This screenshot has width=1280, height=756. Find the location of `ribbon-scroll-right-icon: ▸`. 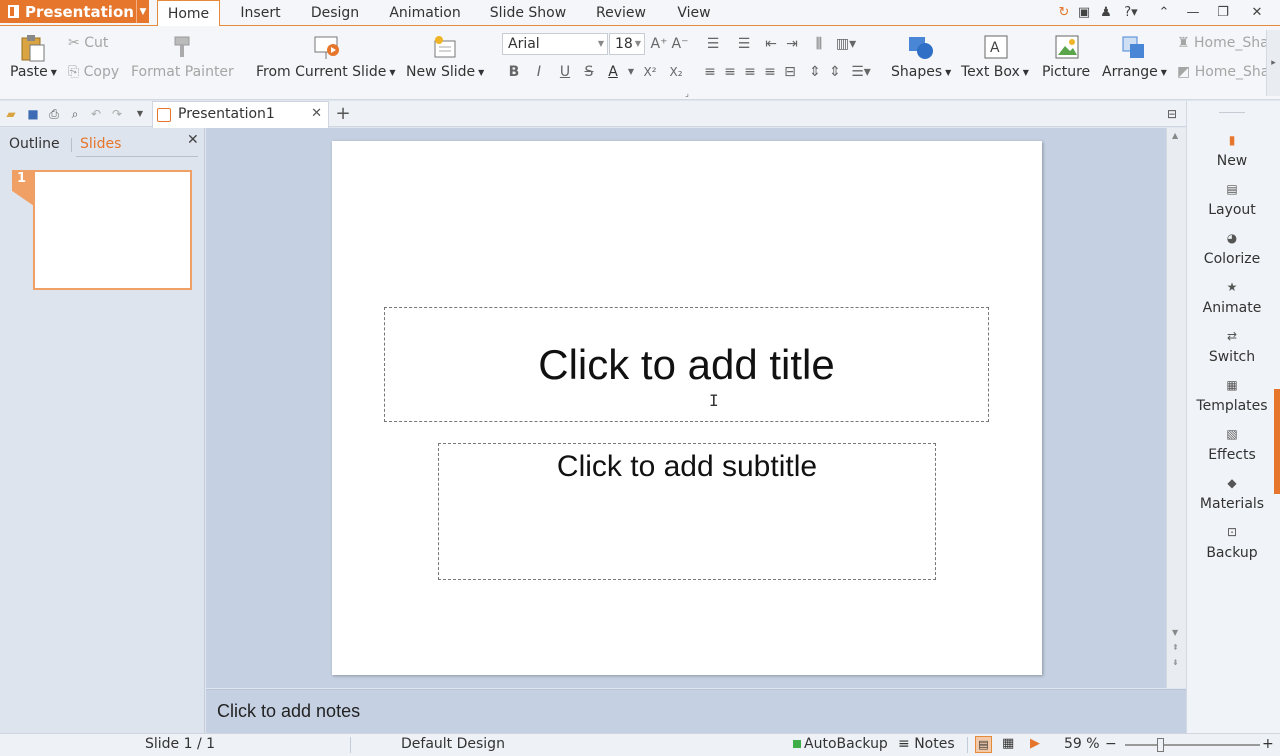

ribbon-scroll-right-icon: ▸ is located at coordinates (1273, 63).